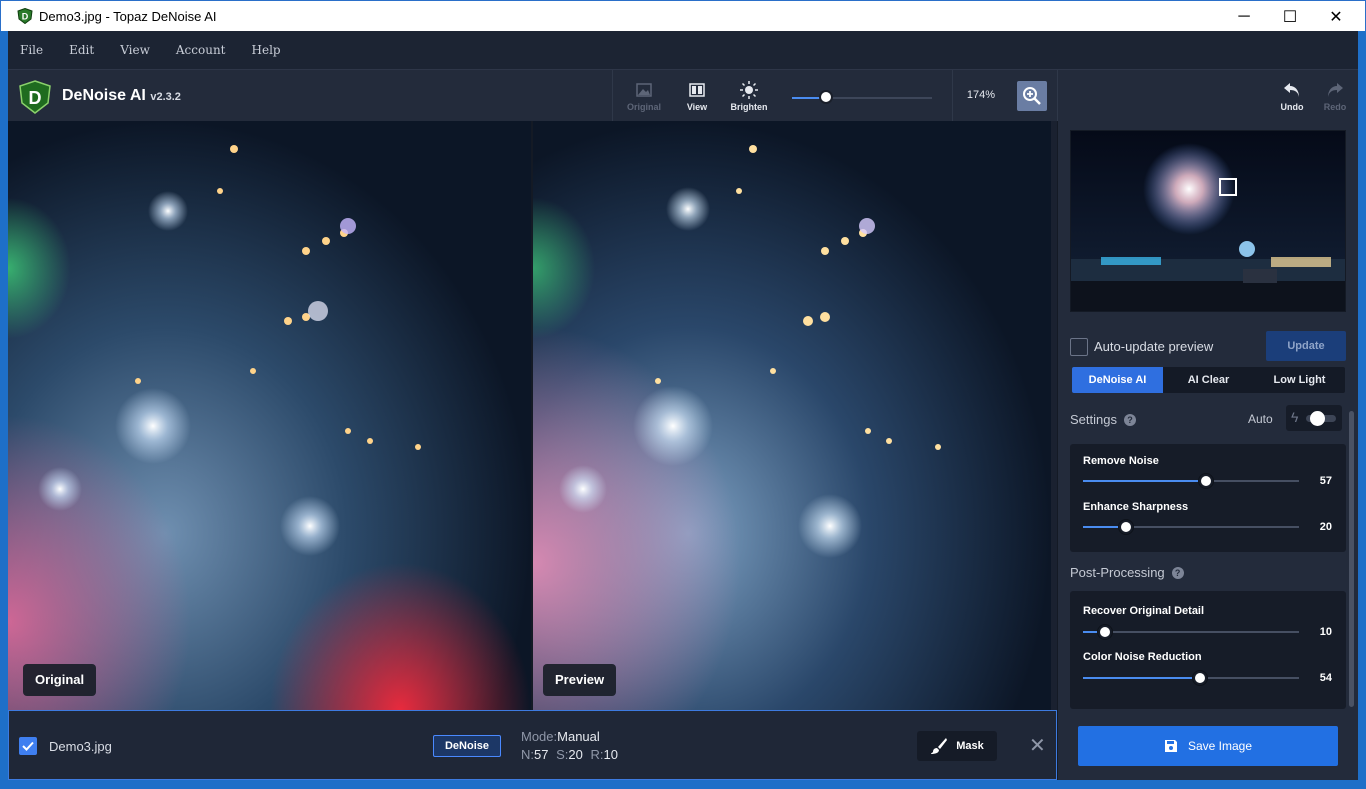 The image size is (1366, 789). I want to click on maximize-button: ☐, so click(1290, 16).